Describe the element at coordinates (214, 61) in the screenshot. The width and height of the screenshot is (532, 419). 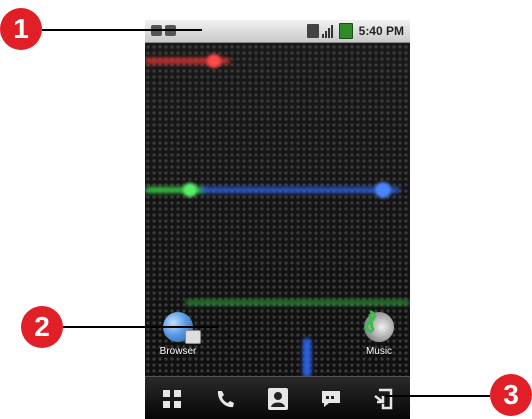
I see `wallpaper-glow-red` at that location.